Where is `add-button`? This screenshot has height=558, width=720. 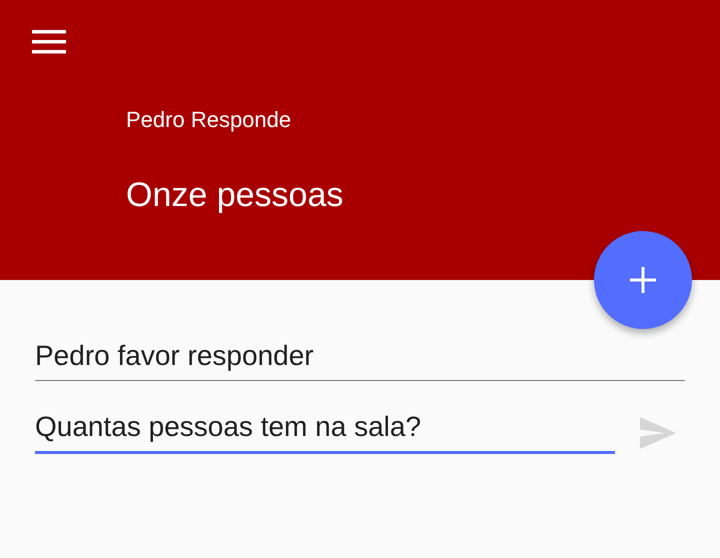
add-button is located at coordinates (643, 280).